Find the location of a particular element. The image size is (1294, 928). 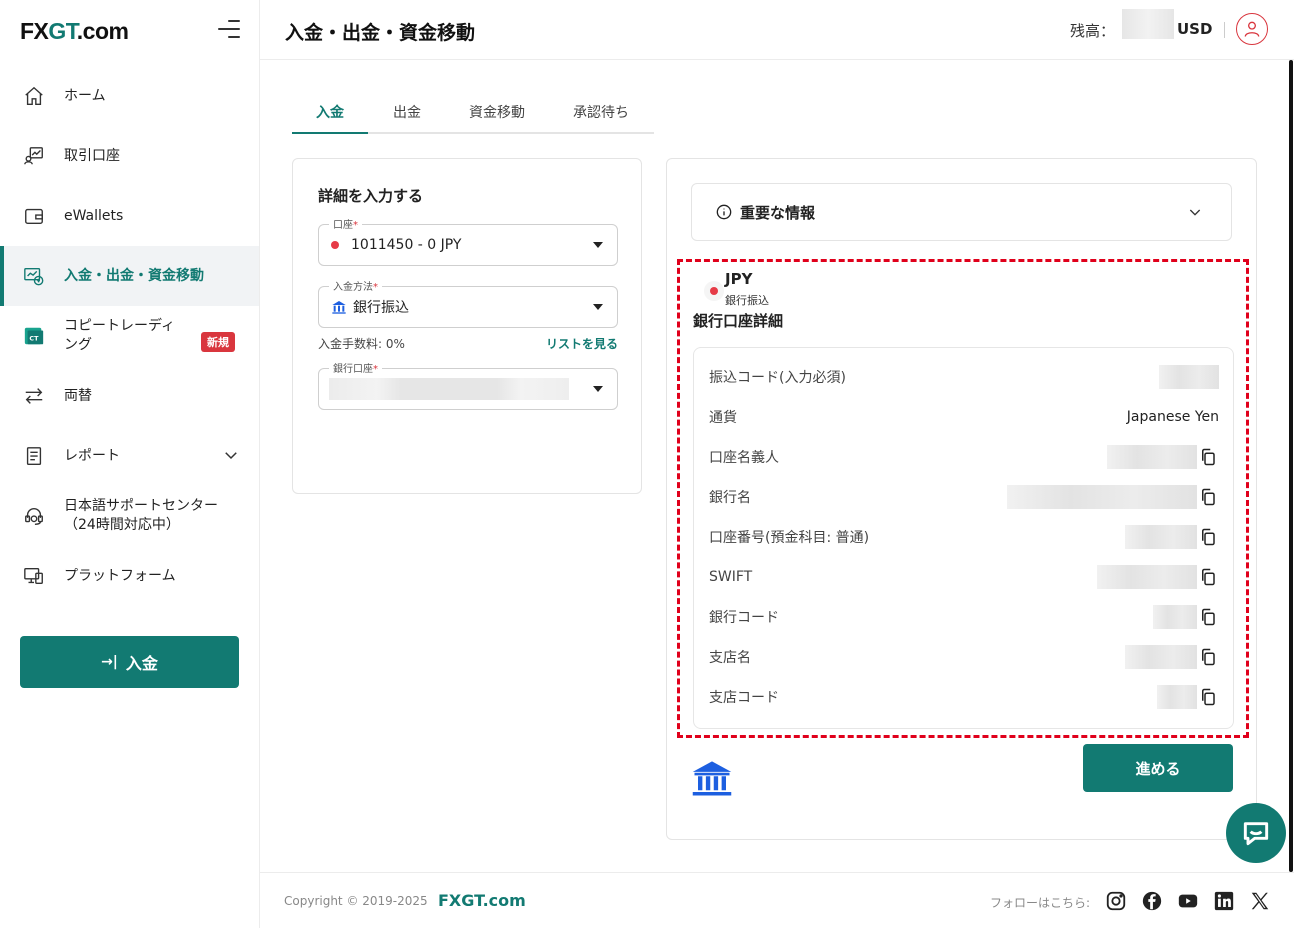

sidebar-item-home: ホーム is located at coordinates (129, 96).